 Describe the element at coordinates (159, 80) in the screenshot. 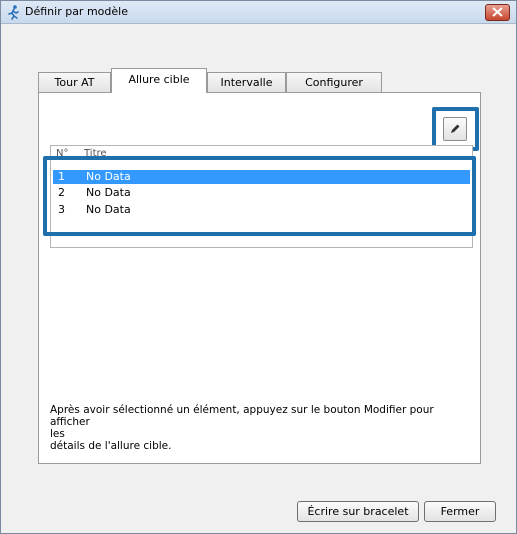

I see `tab-allure-cible: Allure cible` at that location.